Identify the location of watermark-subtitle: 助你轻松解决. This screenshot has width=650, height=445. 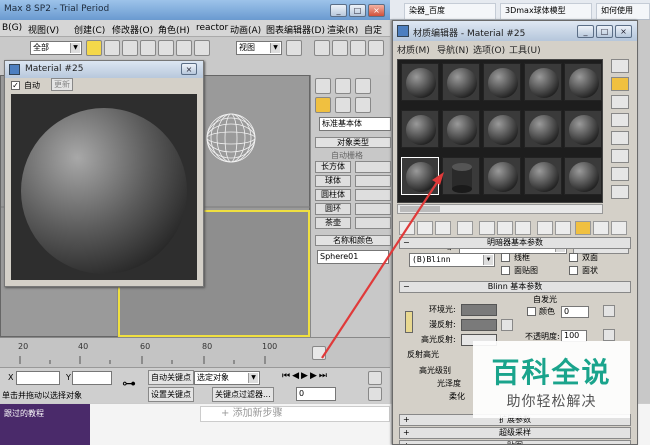
(551, 402).